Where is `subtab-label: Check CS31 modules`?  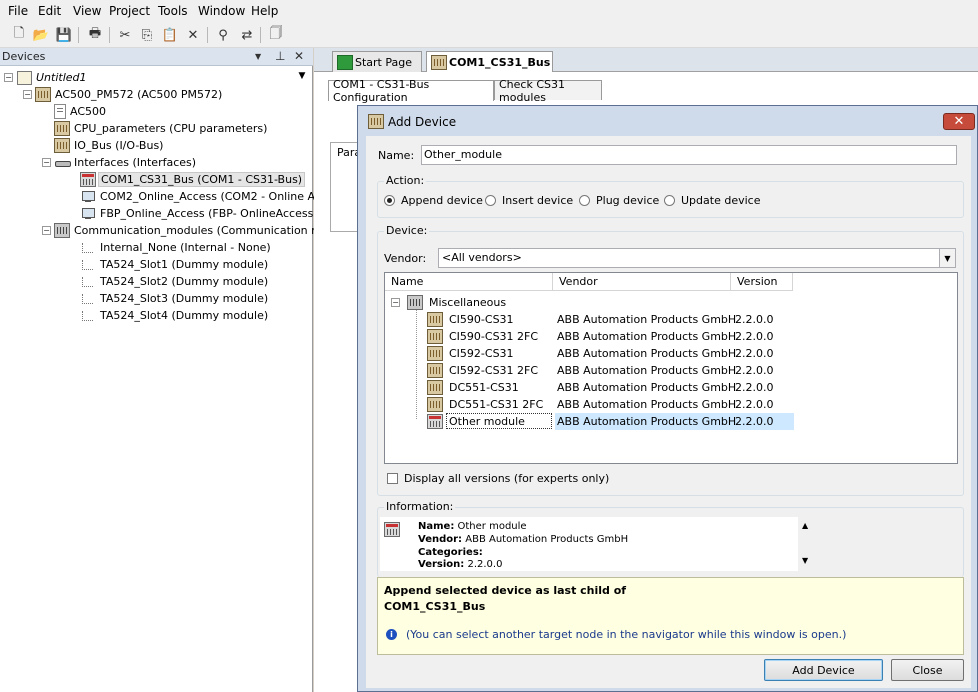
subtab-label: Check CS31 modules is located at coordinates (532, 90).